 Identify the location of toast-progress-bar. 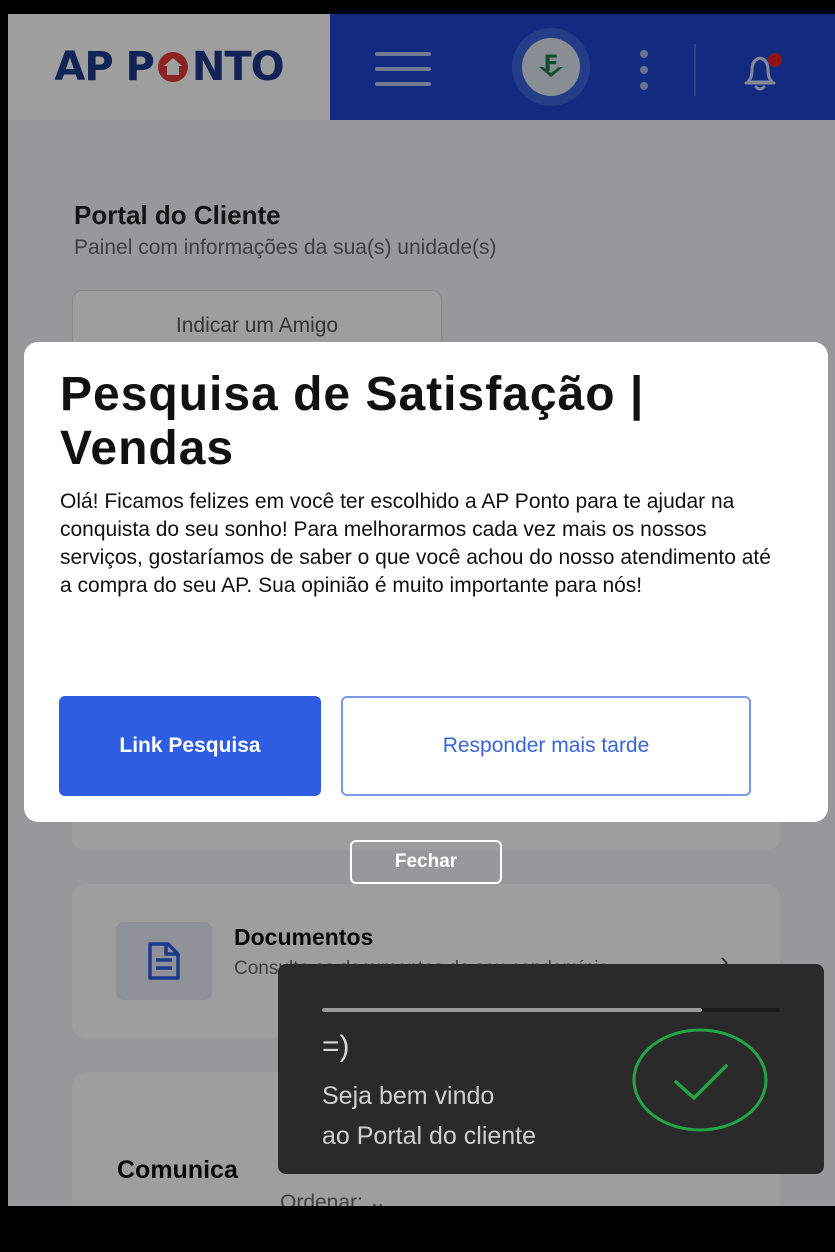
(551, 1010).